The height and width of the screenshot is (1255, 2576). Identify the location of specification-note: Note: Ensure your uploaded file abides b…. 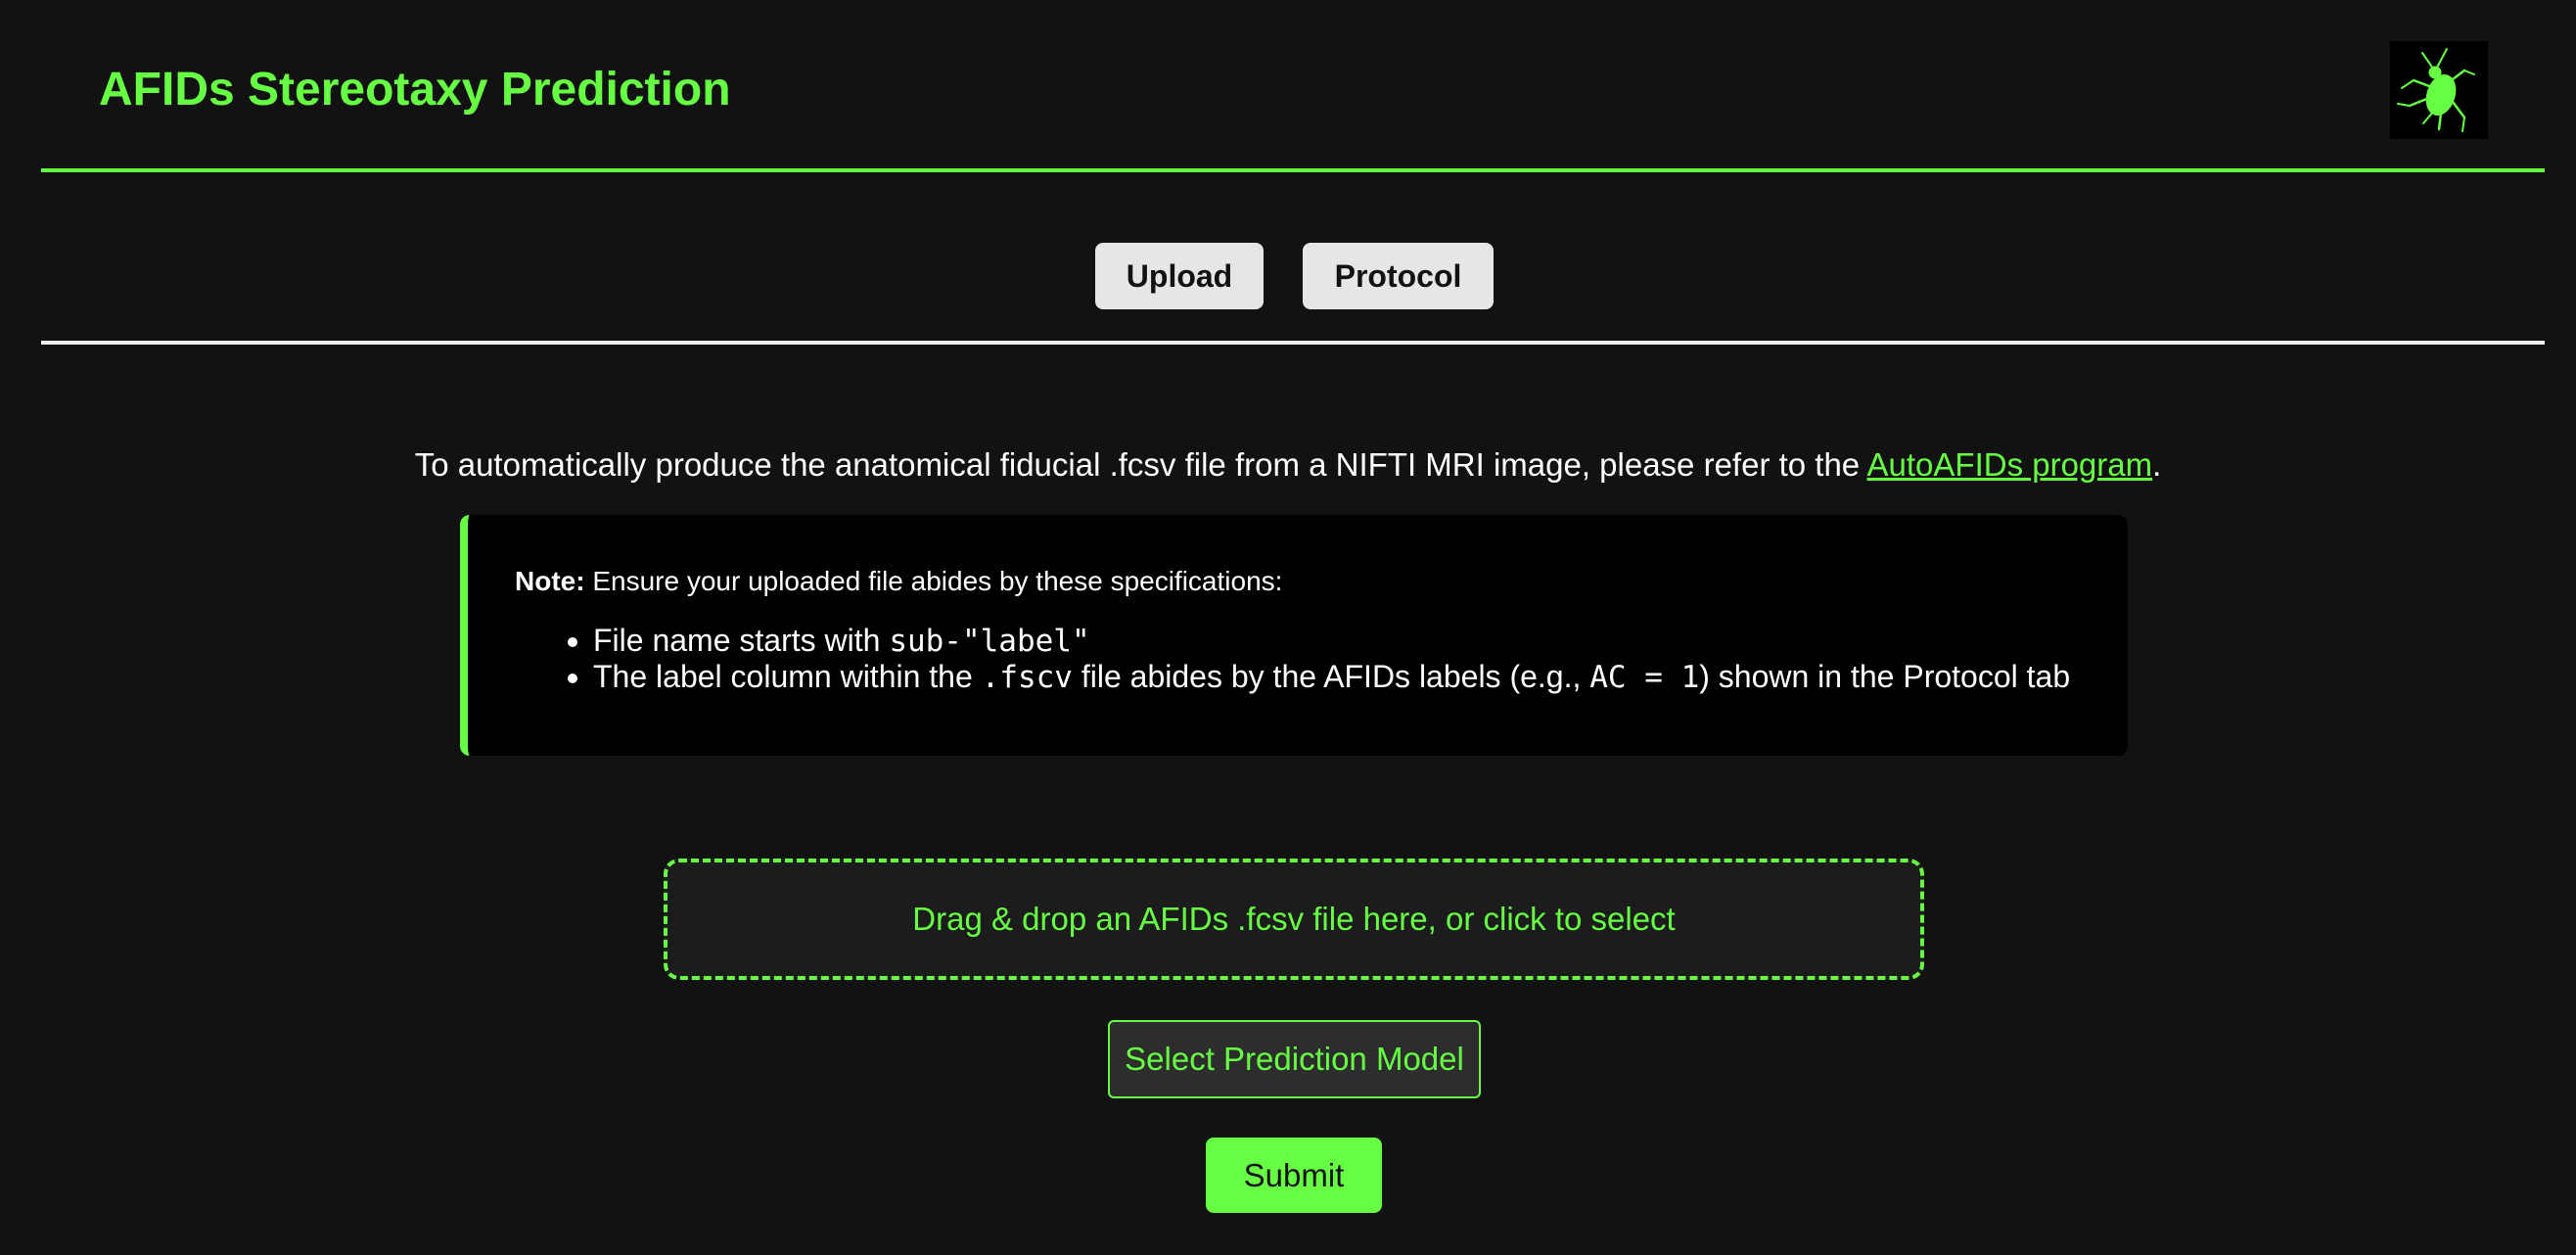
(1294, 636).